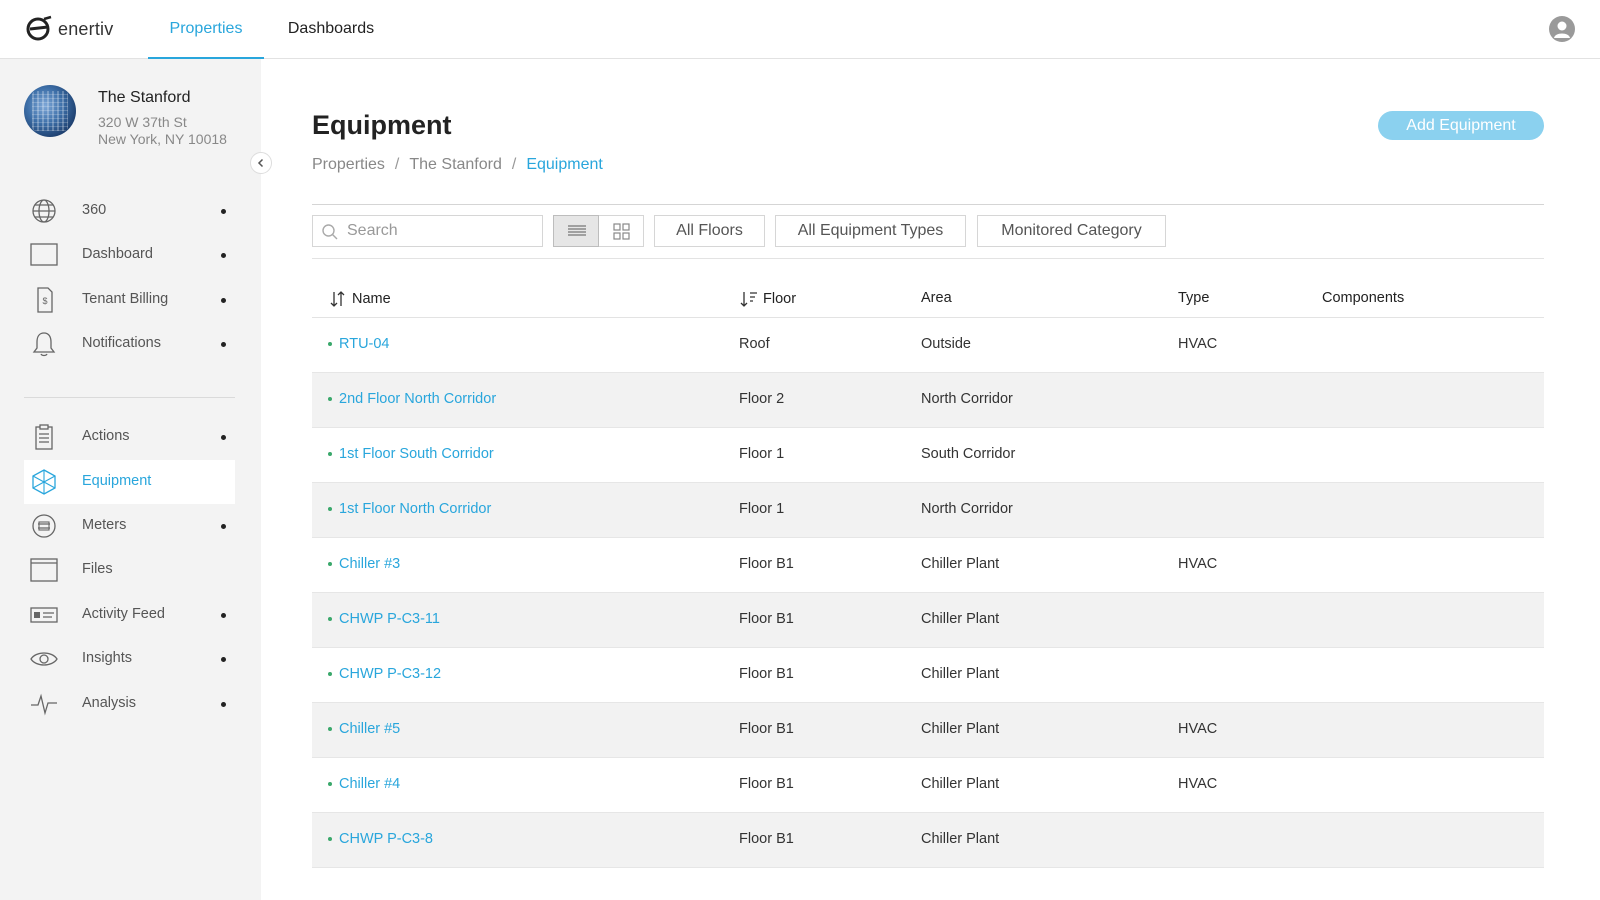  What do you see at coordinates (123, 614) in the screenshot?
I see `sidebar-item-label: Activity Feed` at bounding box center [123, 614].